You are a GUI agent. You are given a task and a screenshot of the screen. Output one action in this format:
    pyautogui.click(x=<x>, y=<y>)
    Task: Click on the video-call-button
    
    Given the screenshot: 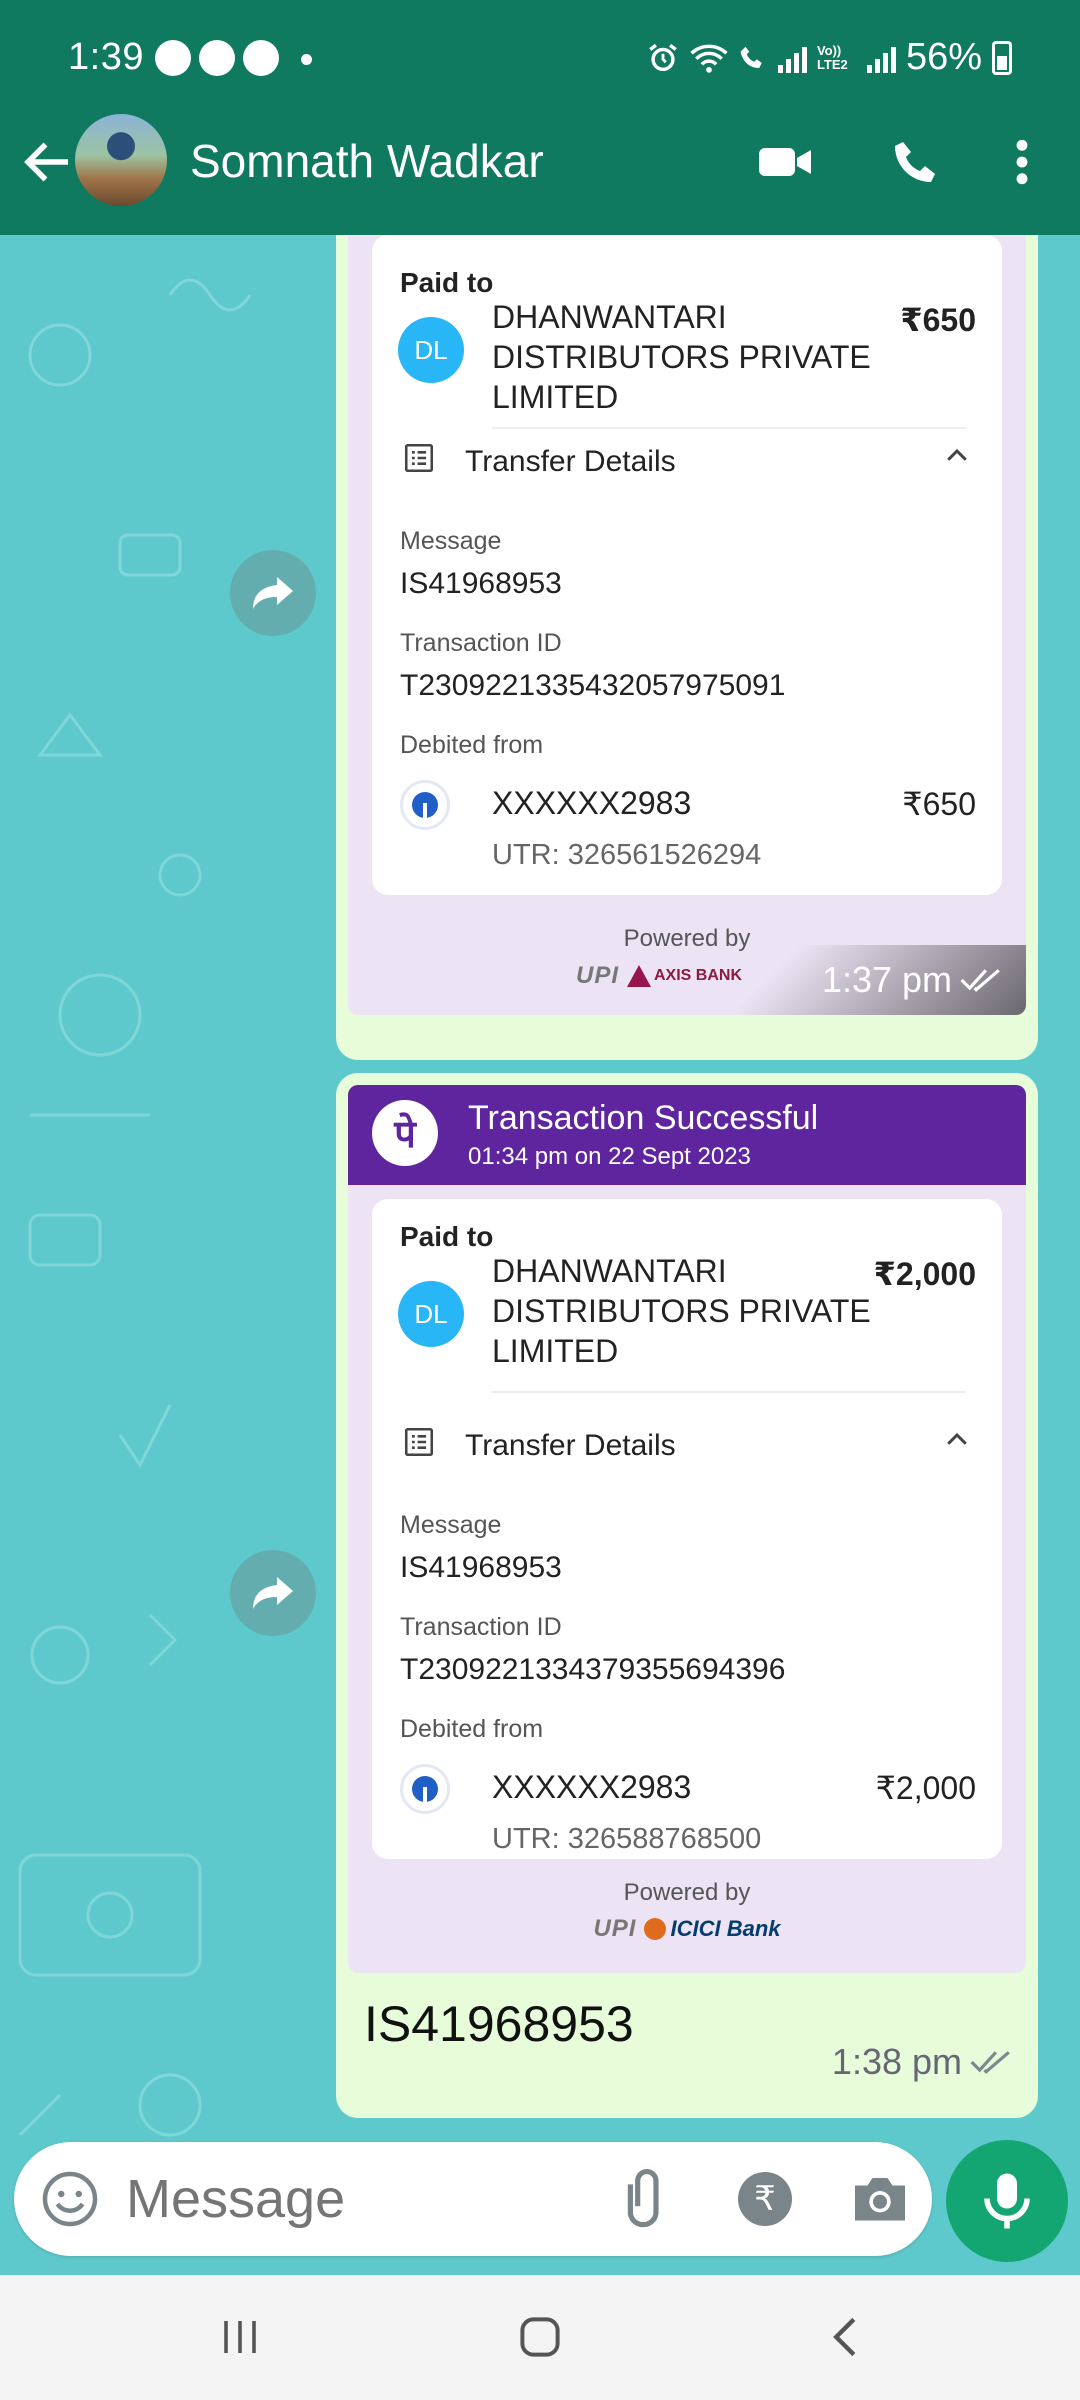 What is the action you would take?
    pyautogui.click(x=785, y=162)
    